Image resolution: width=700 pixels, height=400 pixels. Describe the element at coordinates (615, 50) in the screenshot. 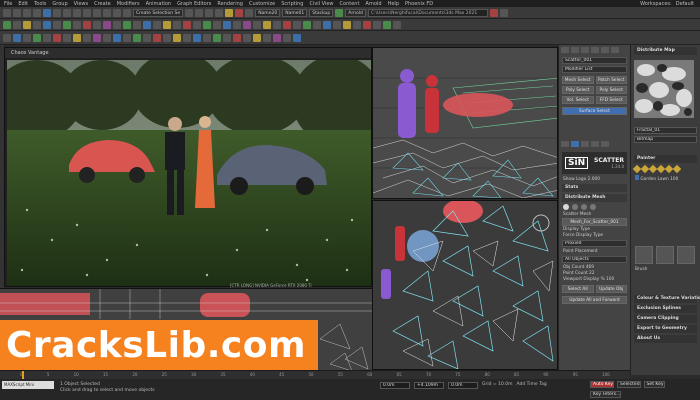

I see `utilities-tab-icon` at that location.